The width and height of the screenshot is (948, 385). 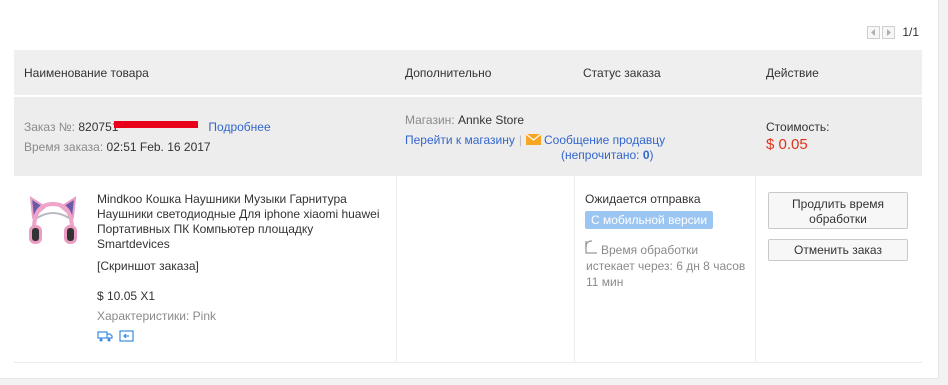 What do you see at coordinates (105, 336) in the screenshot?
I see `delivery-truck-icon` at bounding box center [105, 336].